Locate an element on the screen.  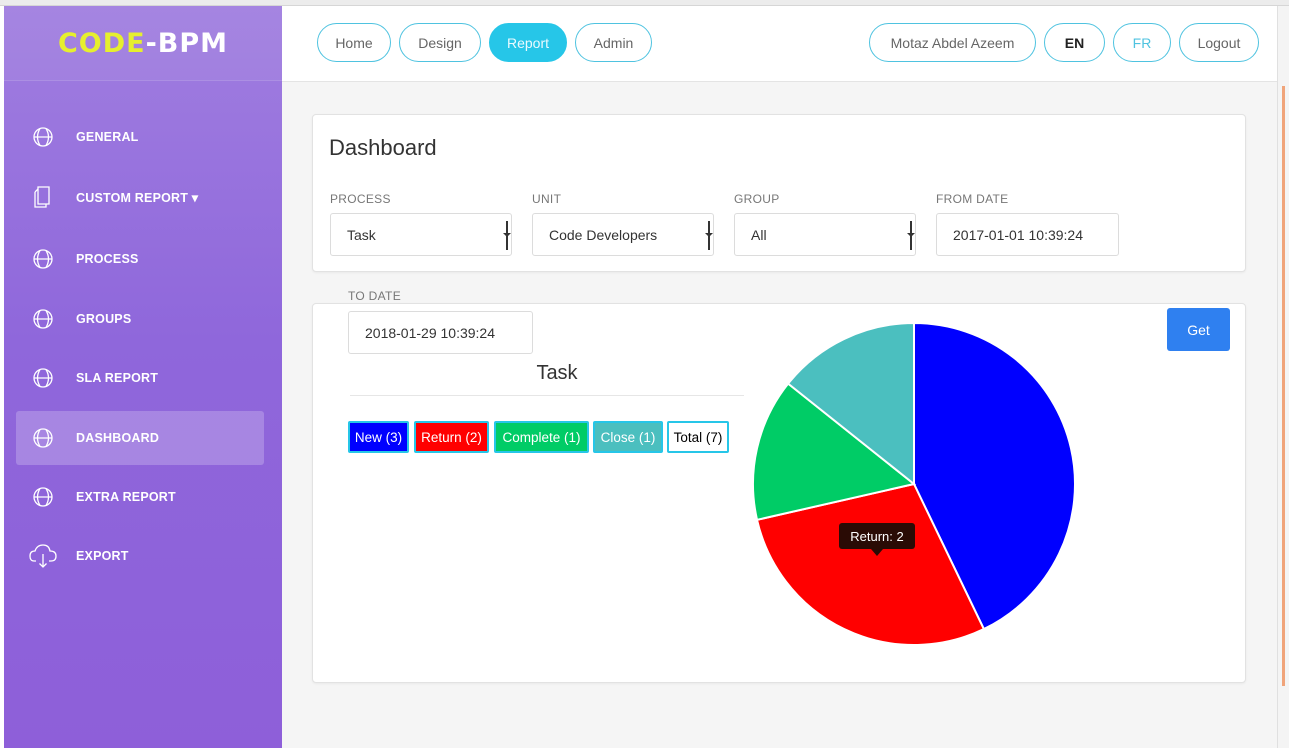
group-select-value: All is located at coordinates (759, 234).